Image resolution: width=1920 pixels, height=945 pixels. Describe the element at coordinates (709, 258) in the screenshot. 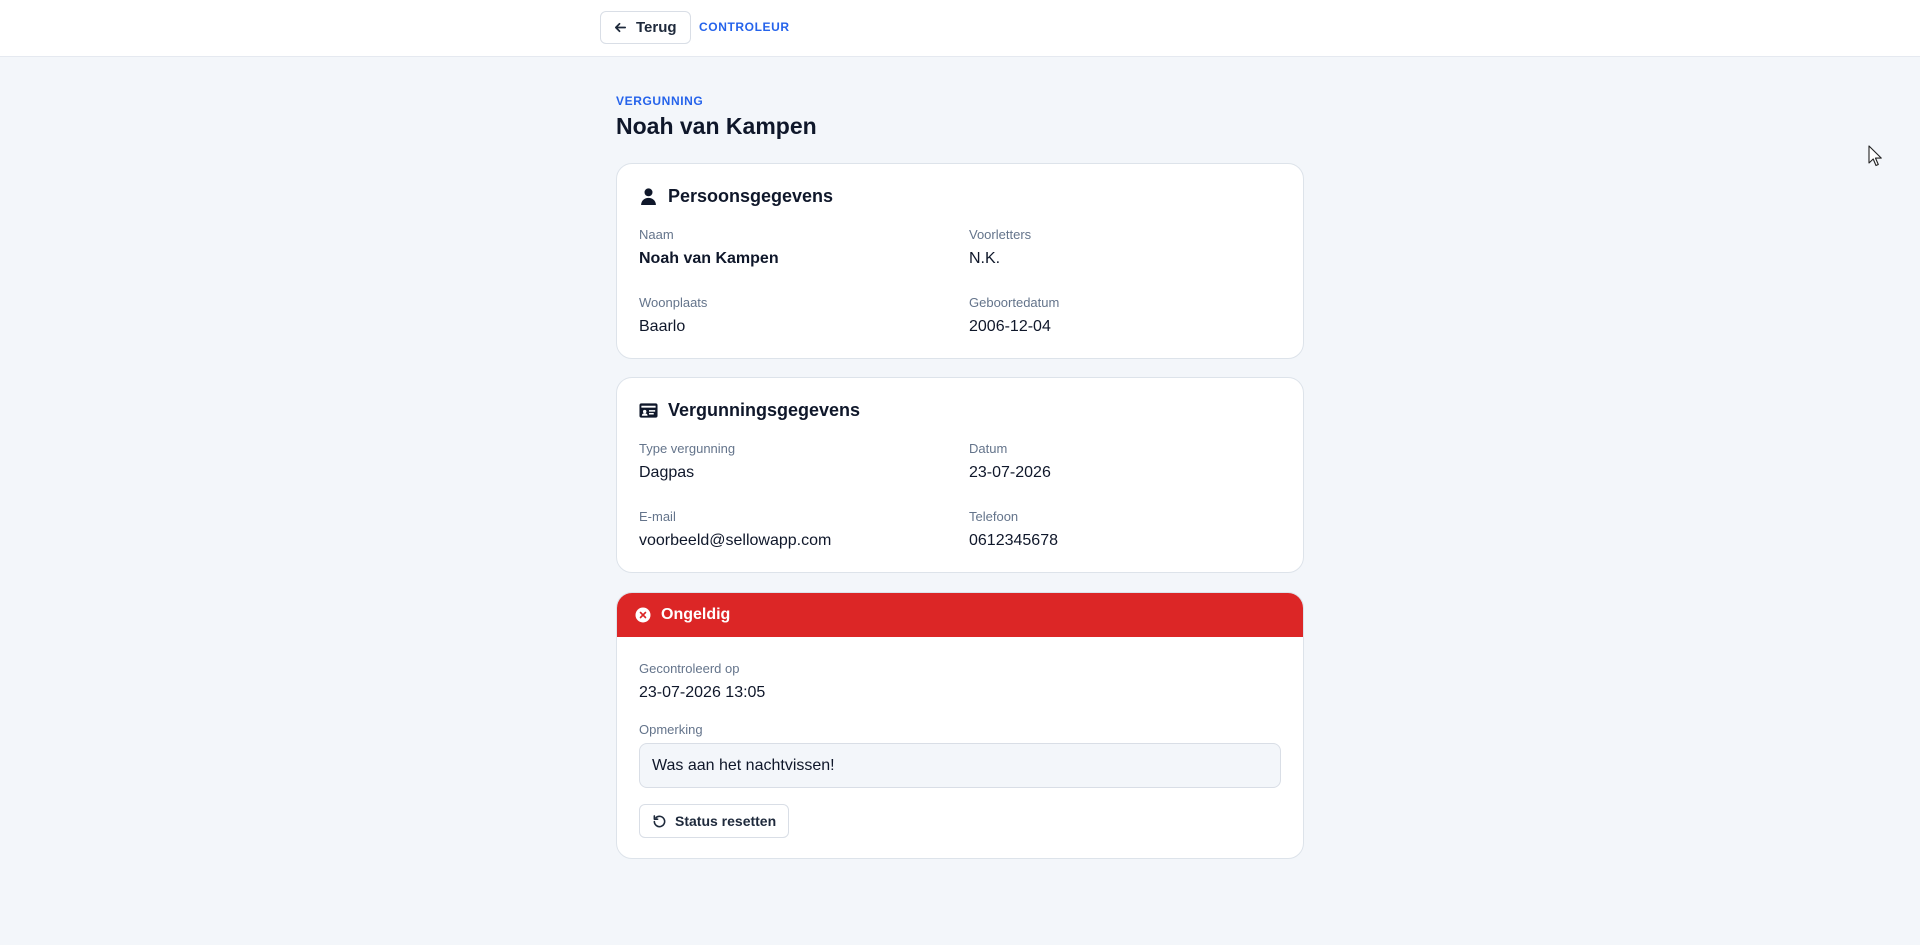

I see `field-value: Noah van Kampen` at that location.